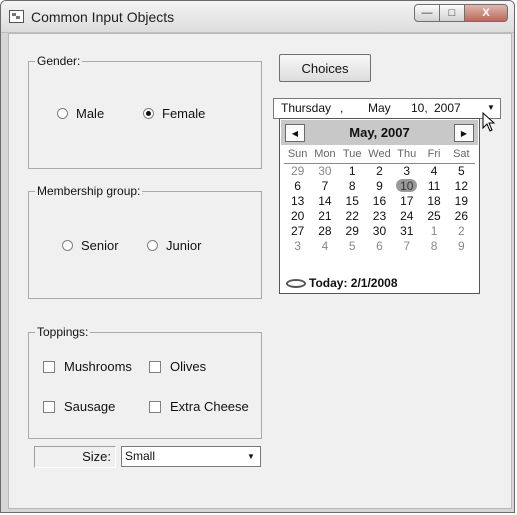 Image resolution: width=517 pixels, height=515 pixels. Describe the element at coordinates (174, 113) in the screenshot. I see `radio-female: Female` at that location.